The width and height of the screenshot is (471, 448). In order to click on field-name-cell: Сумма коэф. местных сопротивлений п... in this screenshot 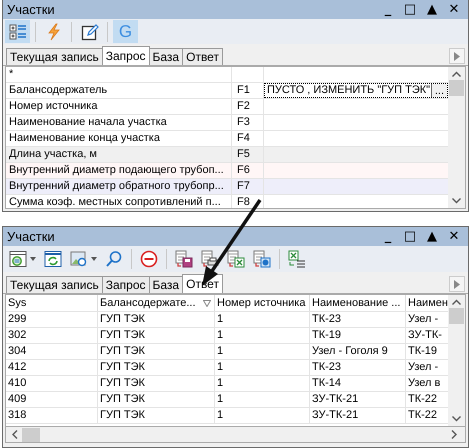, I will do `click(119, 201)`.